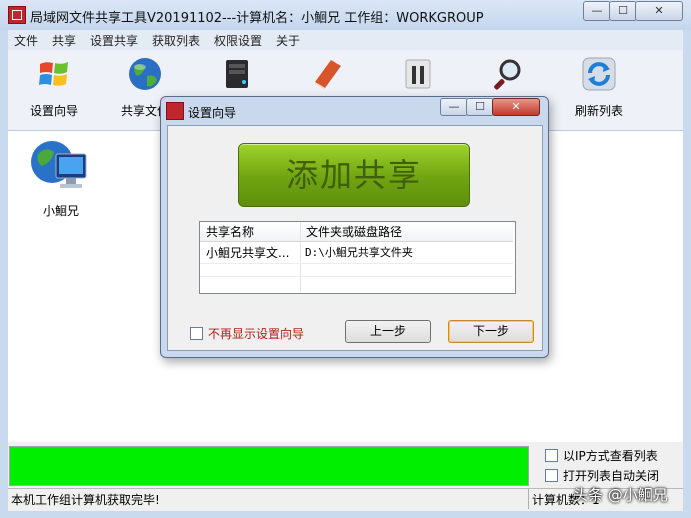 This screenshot has width=691, height=518. Describe the element at coordinates (145, 74) in the screenshot. I see `globe-icon` at that location.